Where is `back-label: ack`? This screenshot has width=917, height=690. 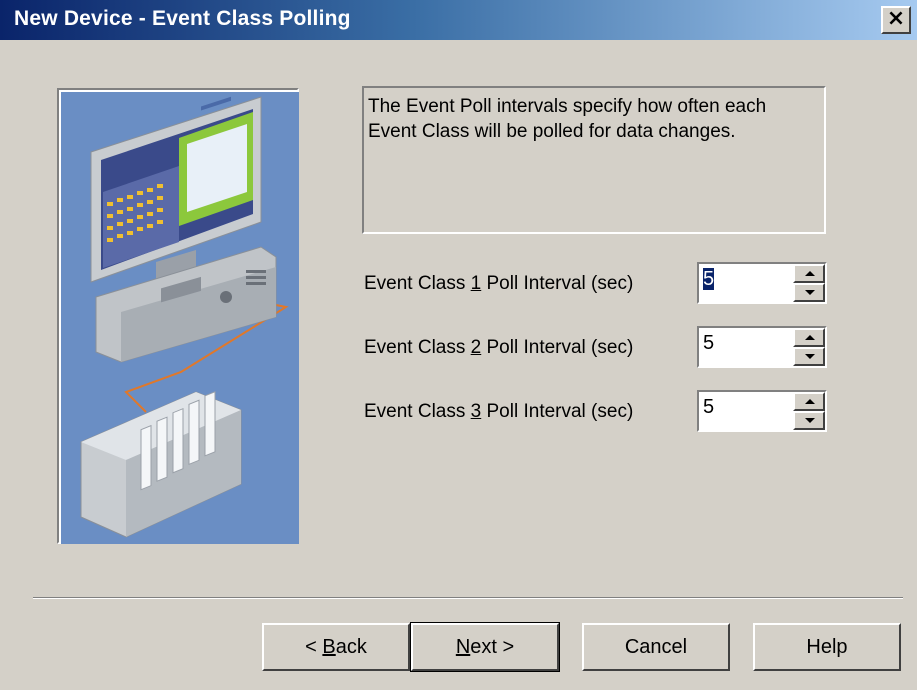
back-label: ack is located at coordinates (351, 647).